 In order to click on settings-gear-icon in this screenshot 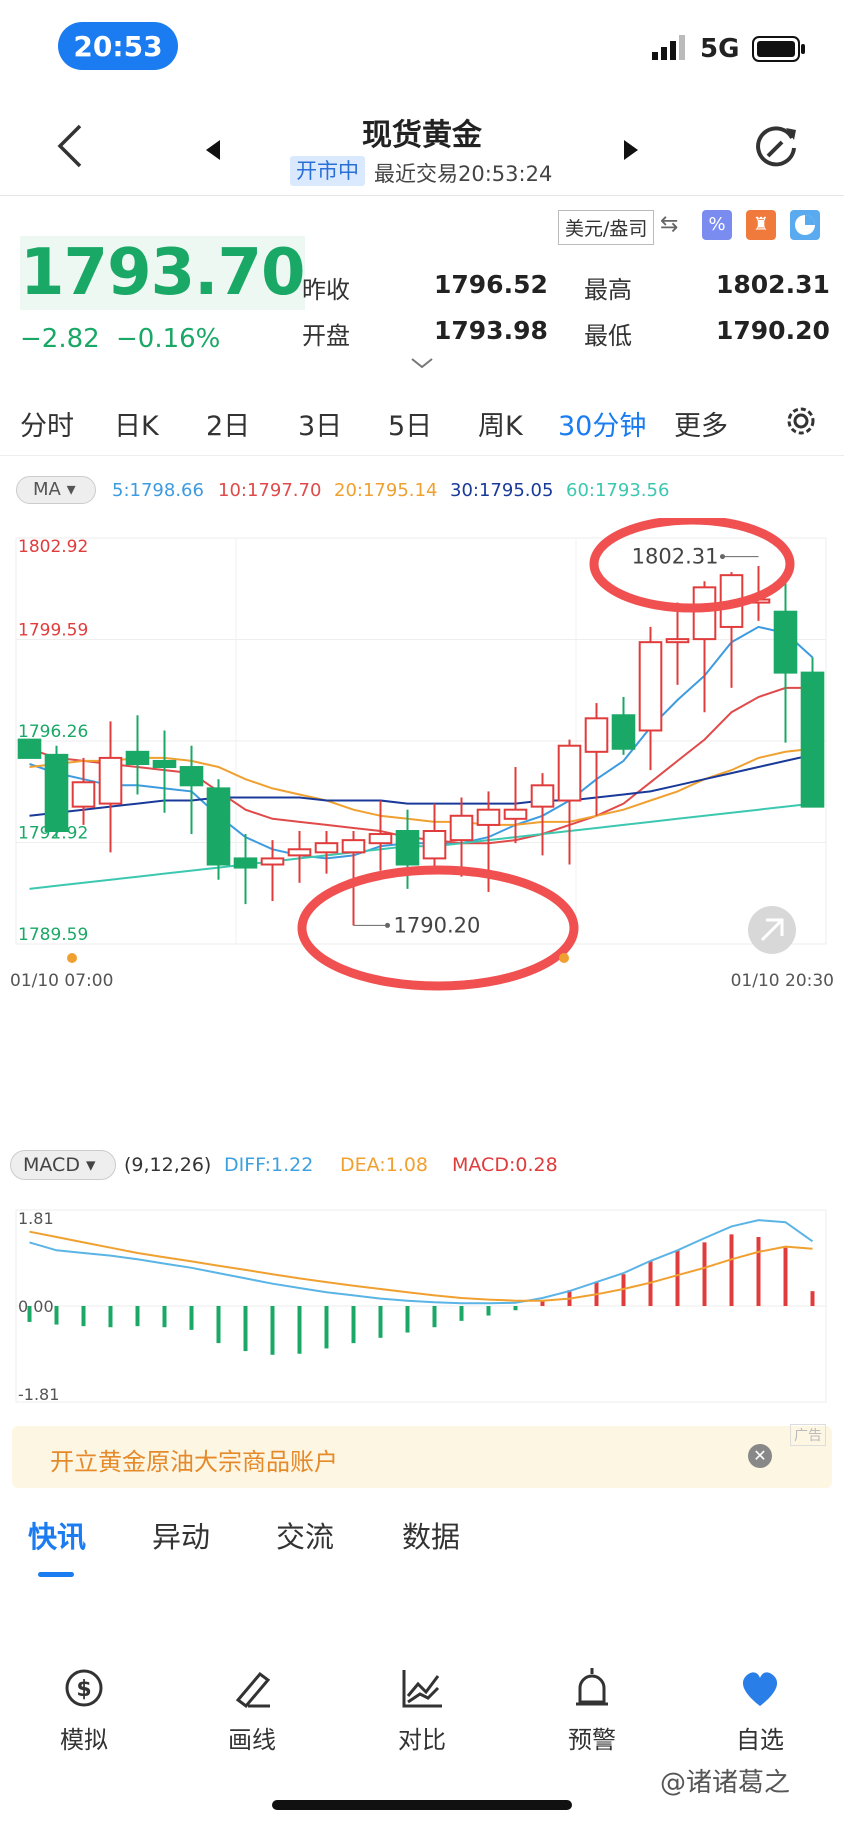, I will do `click(801, 423)`.